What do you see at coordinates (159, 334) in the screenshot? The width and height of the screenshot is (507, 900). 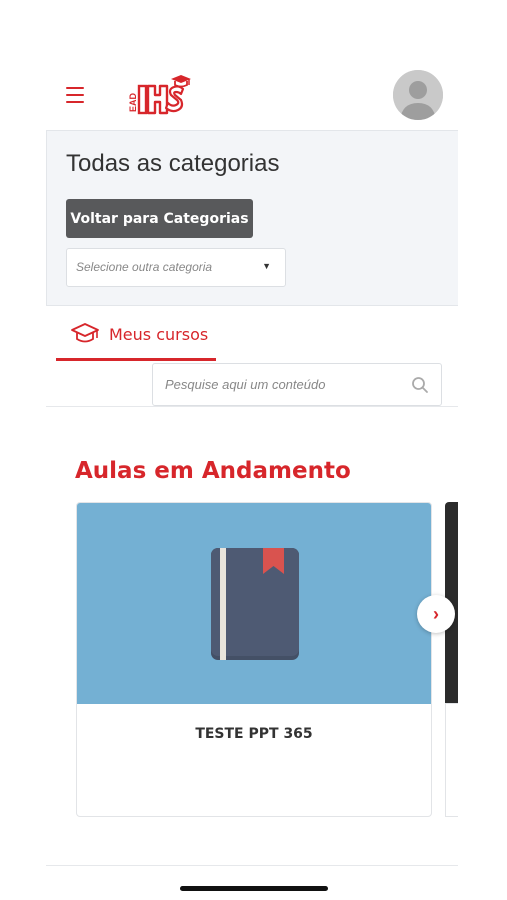 I see `tab-label: Meus cursos` at bounding box center [159, 334].